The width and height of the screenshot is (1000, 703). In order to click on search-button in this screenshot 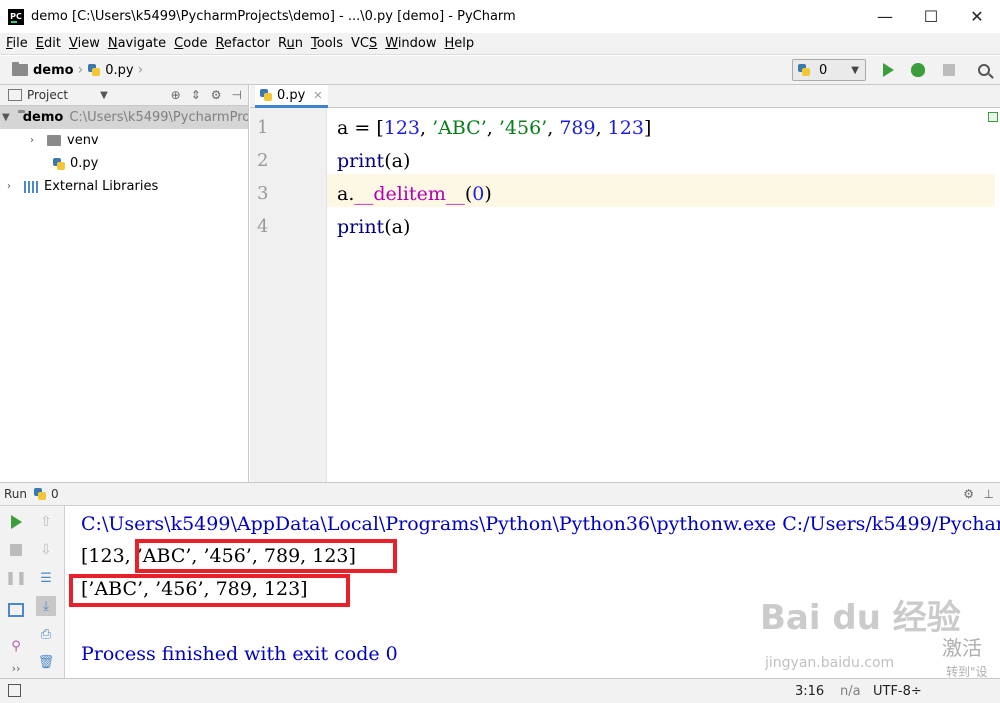, I will do `click(984, 70)`.